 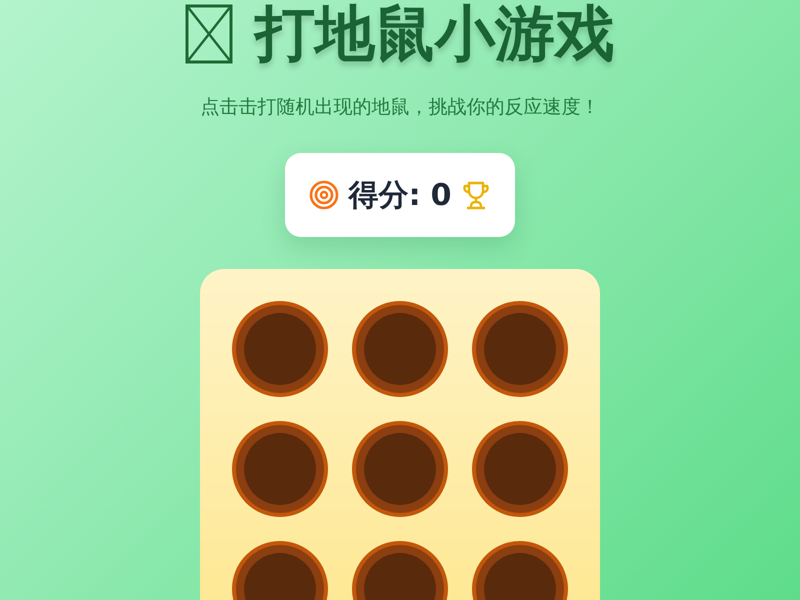 What do you see at coordinates (476, 195) in the screenshot?
I see `trophy-icon` at bounding box center [476, 195].